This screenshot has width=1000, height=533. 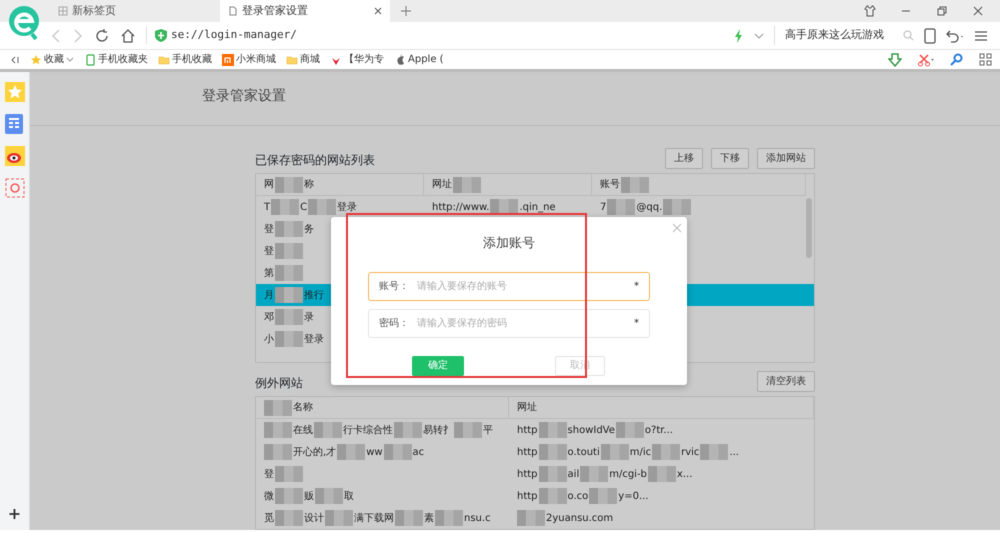 What do you see at coordinates (314, 295) in the screenshot?
I see `table-cell-text: 推行` at bounding box center [314, 295].